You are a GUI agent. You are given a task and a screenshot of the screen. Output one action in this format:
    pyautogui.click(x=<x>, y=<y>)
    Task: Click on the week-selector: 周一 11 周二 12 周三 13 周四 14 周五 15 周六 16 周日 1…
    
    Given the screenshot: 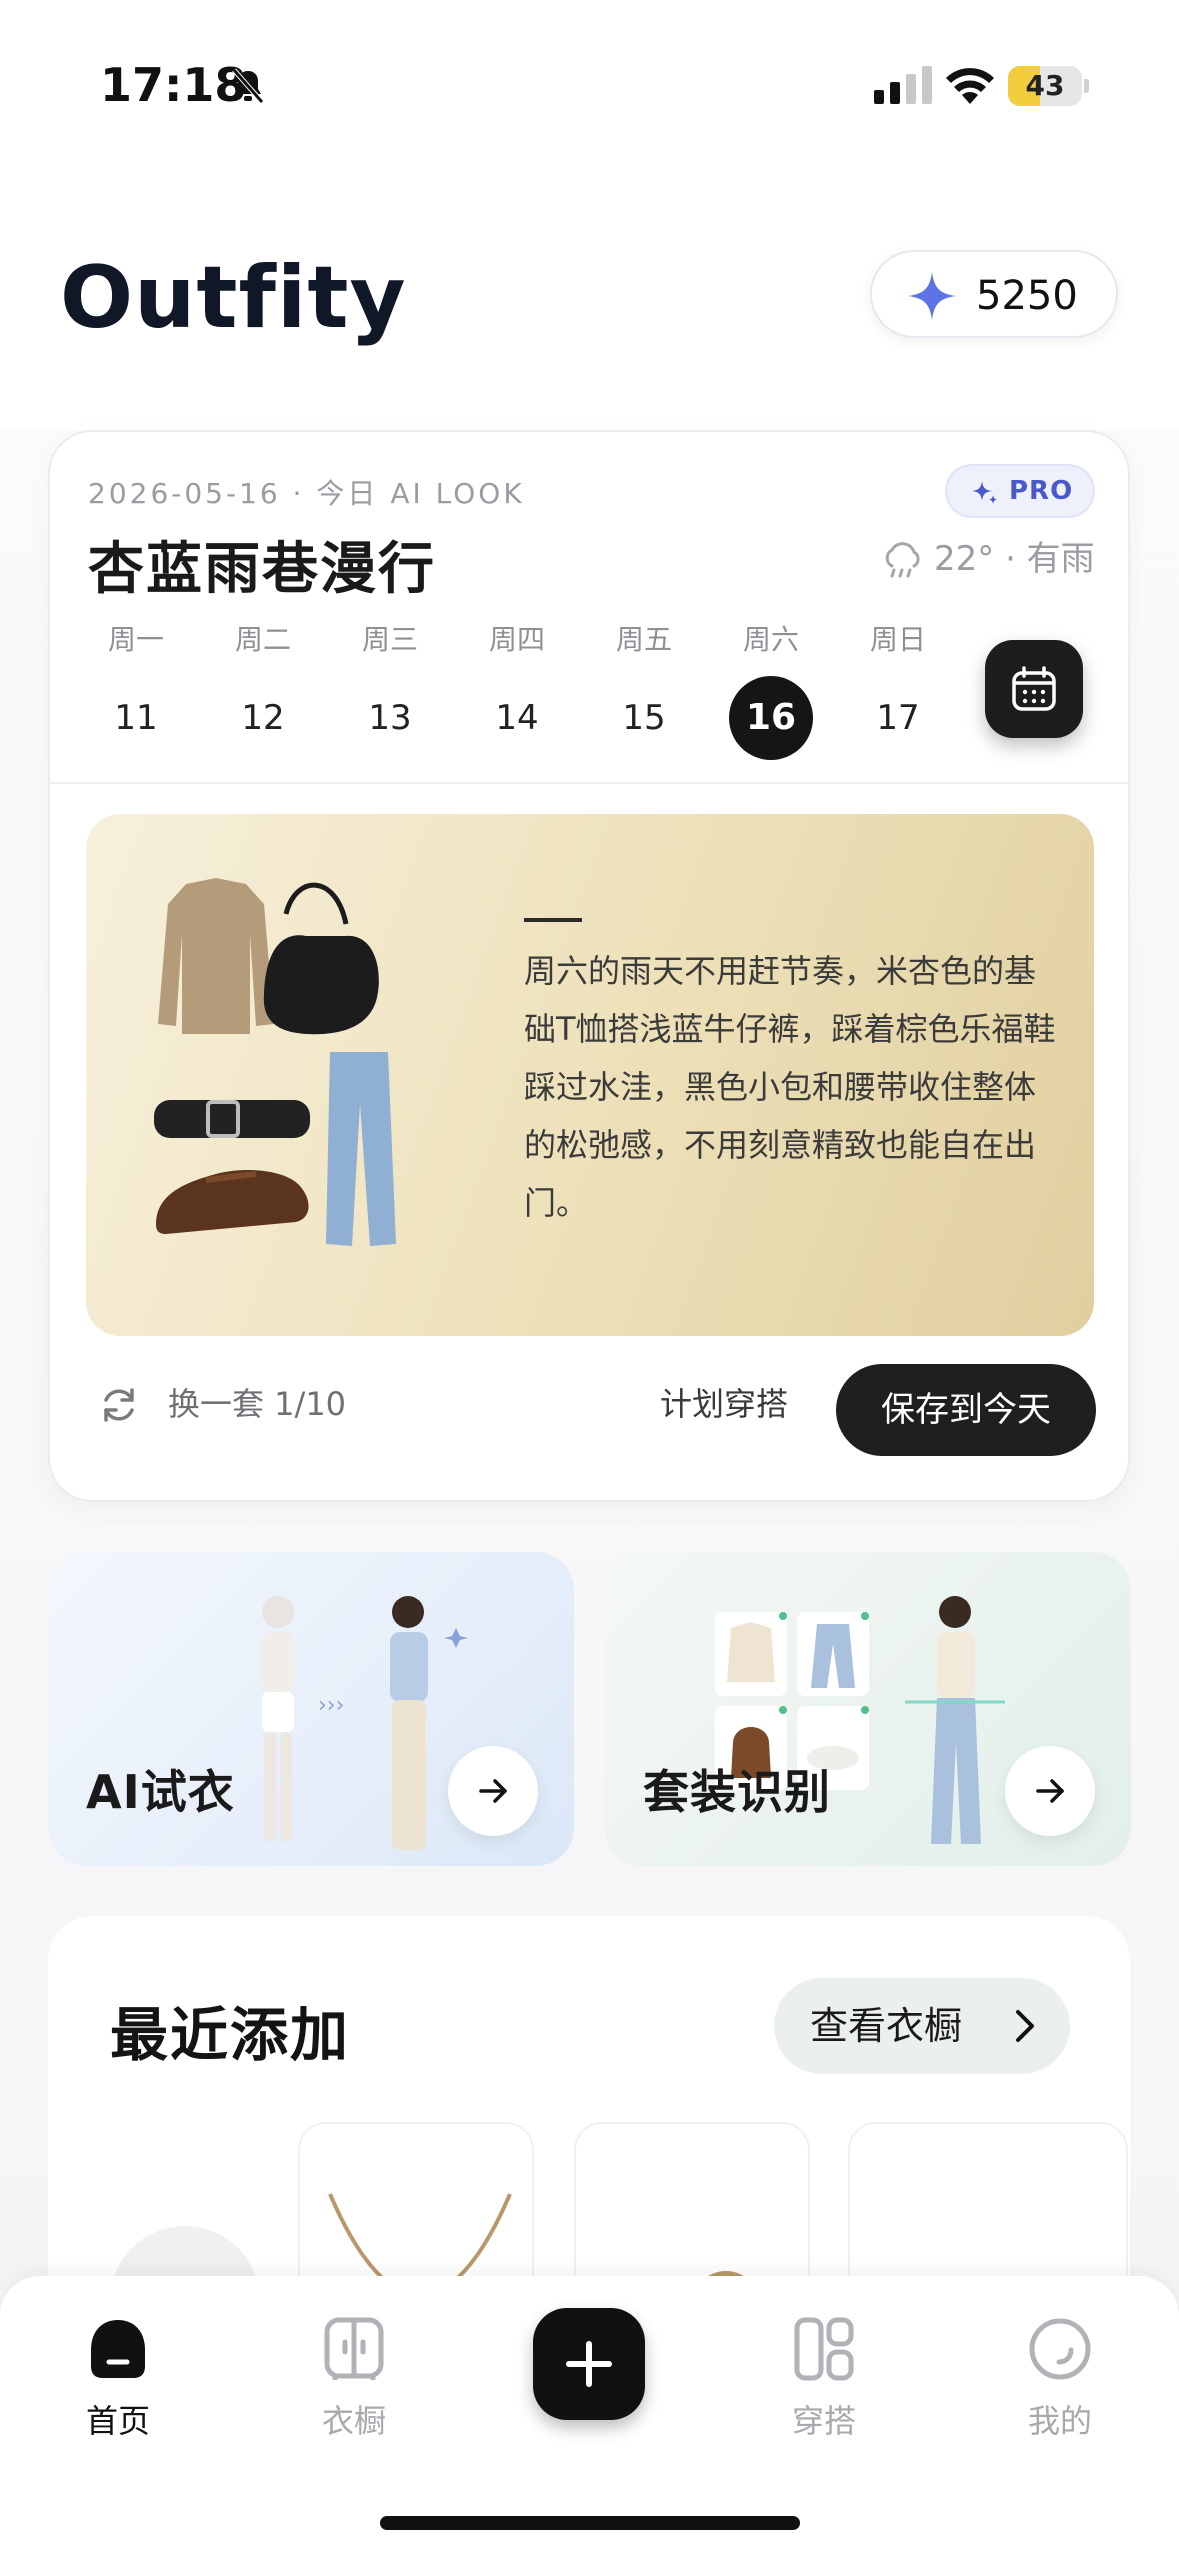 What is the action you would take?
    pyautogui.click(x=536, y=690)
    